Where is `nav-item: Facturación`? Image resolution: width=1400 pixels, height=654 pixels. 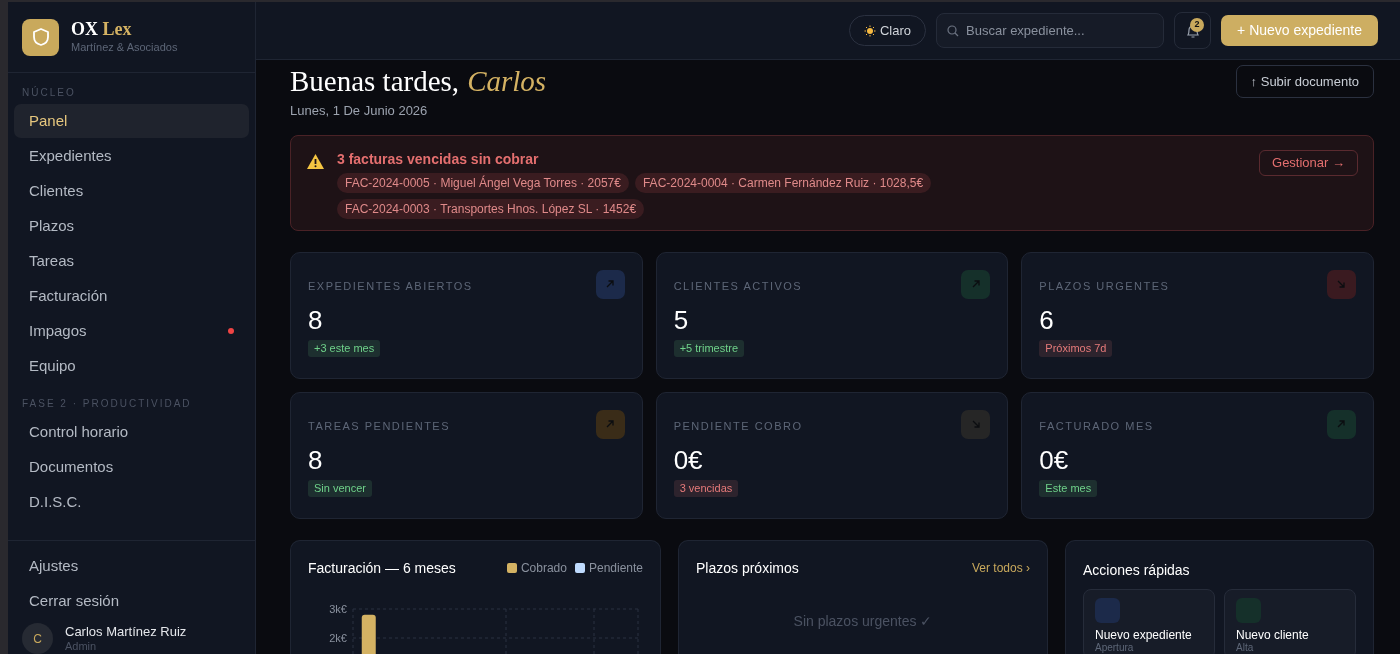 nav-item: Facturación is located at coordinates (131, 296).